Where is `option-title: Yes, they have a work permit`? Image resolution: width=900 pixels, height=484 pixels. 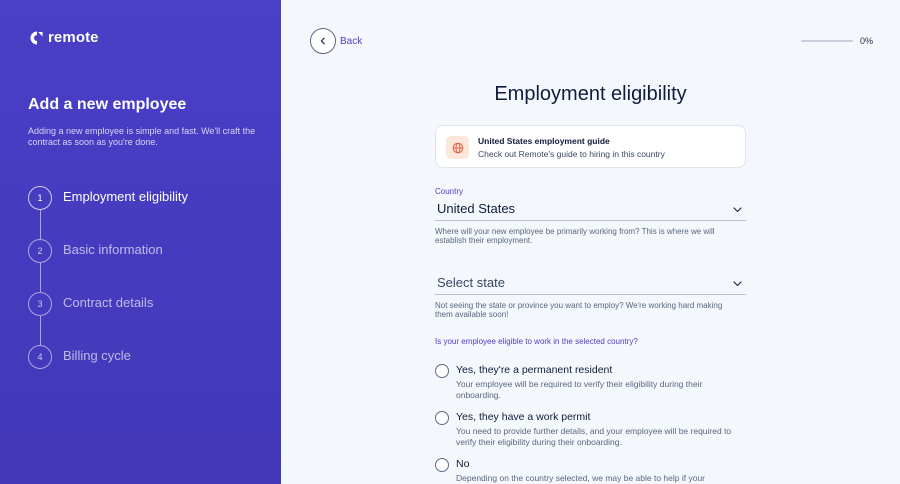 option-title: Yes, they have a work permit is located at coordinates (523, 417).